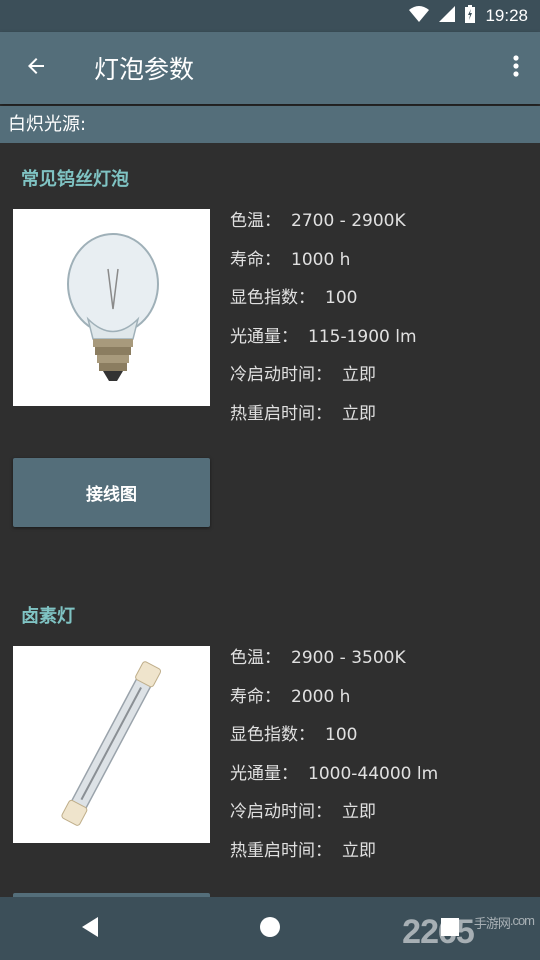 The width and height of the screenshot is (540, 960). Describe the element at coordinates (270, 16) in the screenshot. I see `status-bar: 19:28` at that location.